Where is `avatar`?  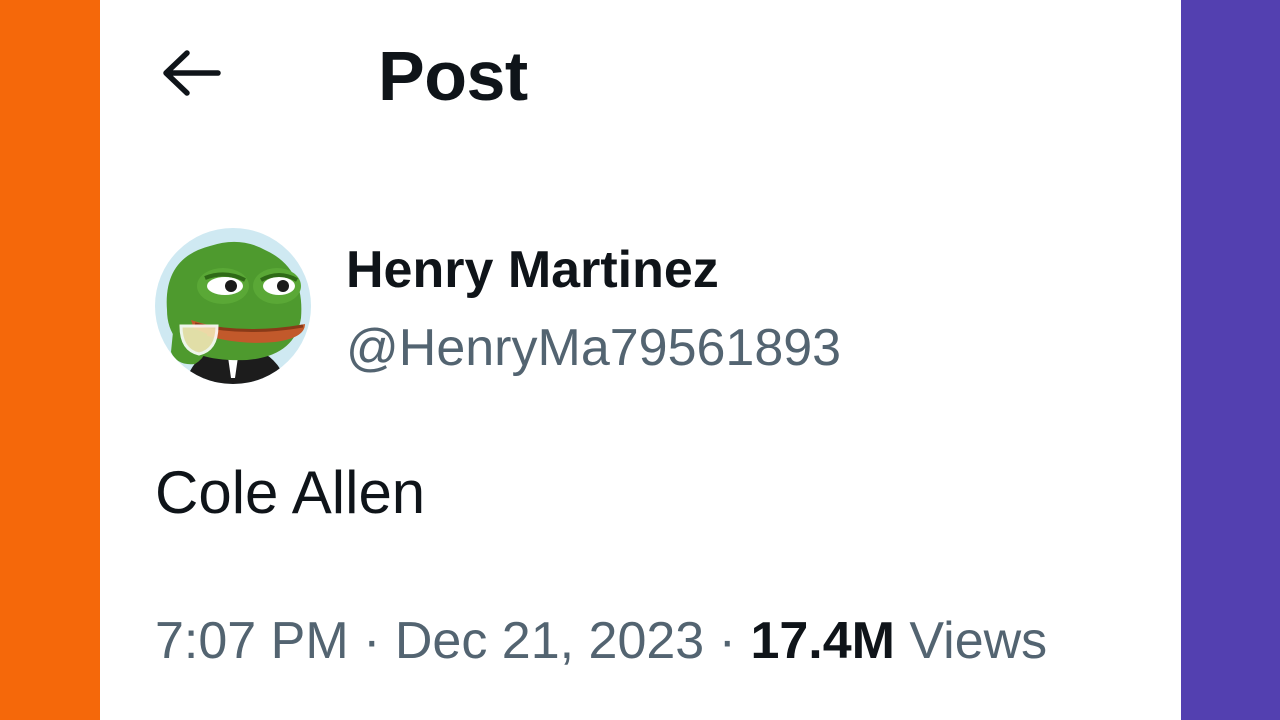
avatar is located at coordinates (233, 306).